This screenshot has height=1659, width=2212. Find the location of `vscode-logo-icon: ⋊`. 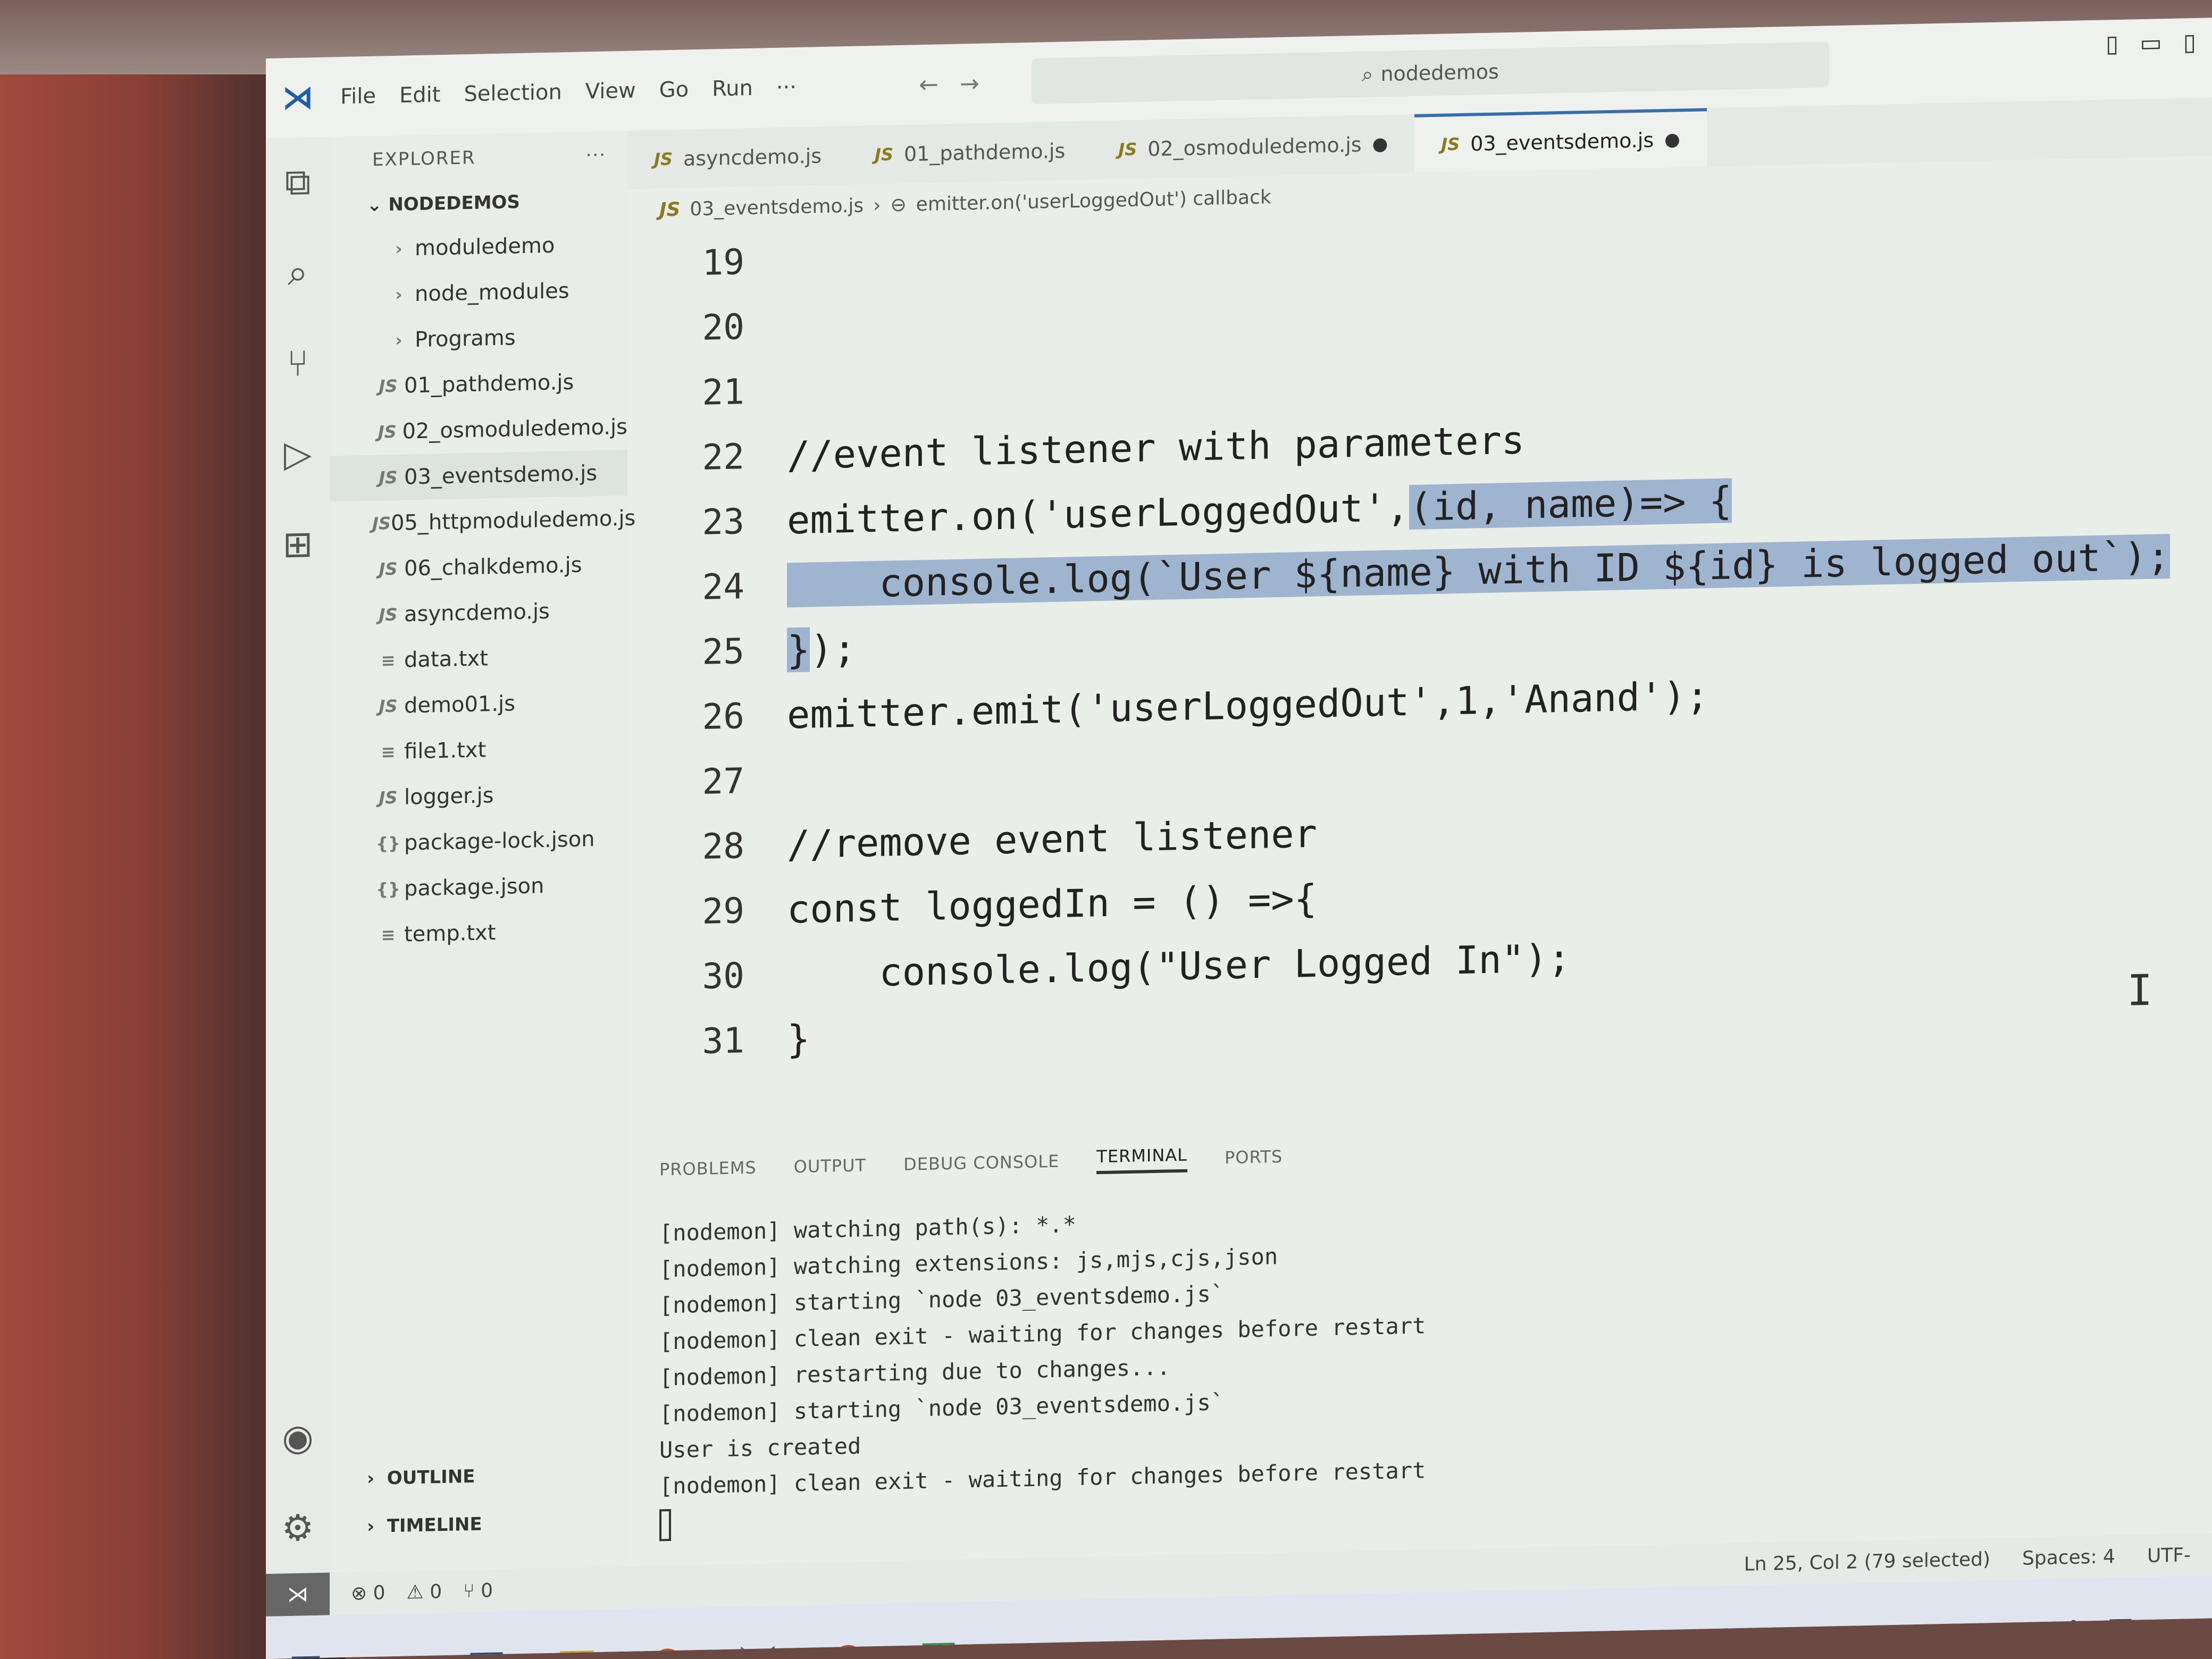

vscode-logo-icon: ⋊ is located at coordinates (298, 98).